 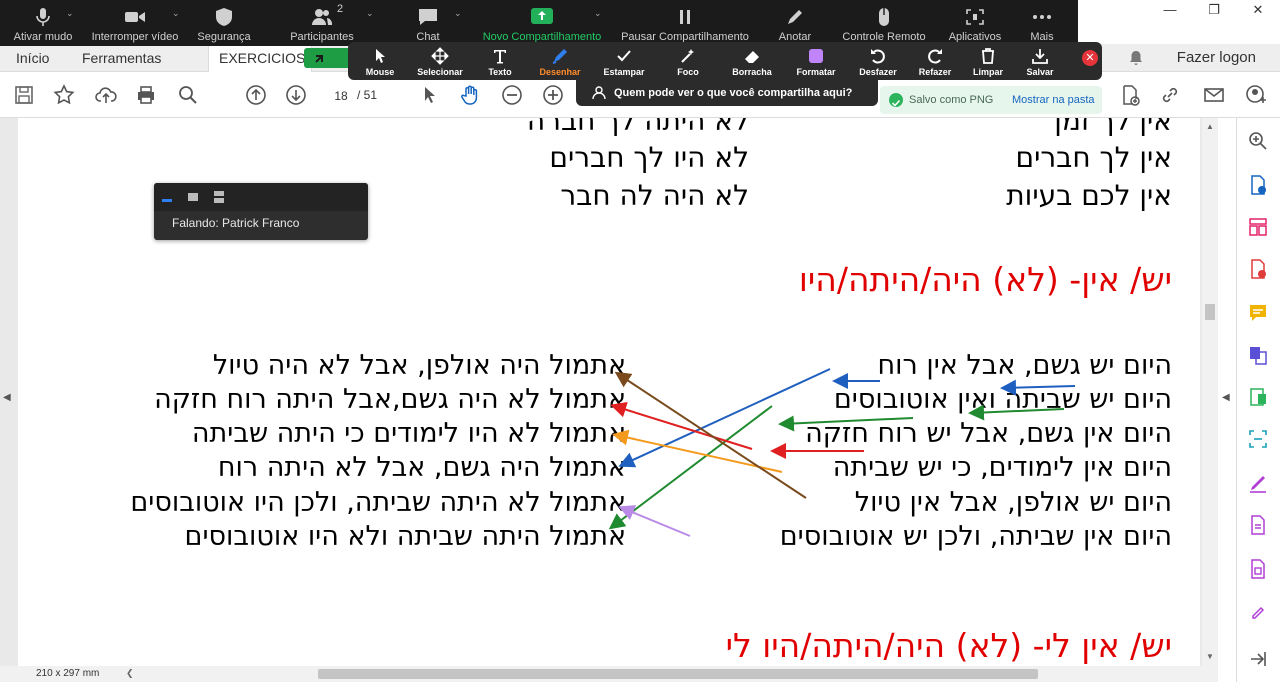 I want to click on create-pdf-side-icon, so click(x=1258, y=269).